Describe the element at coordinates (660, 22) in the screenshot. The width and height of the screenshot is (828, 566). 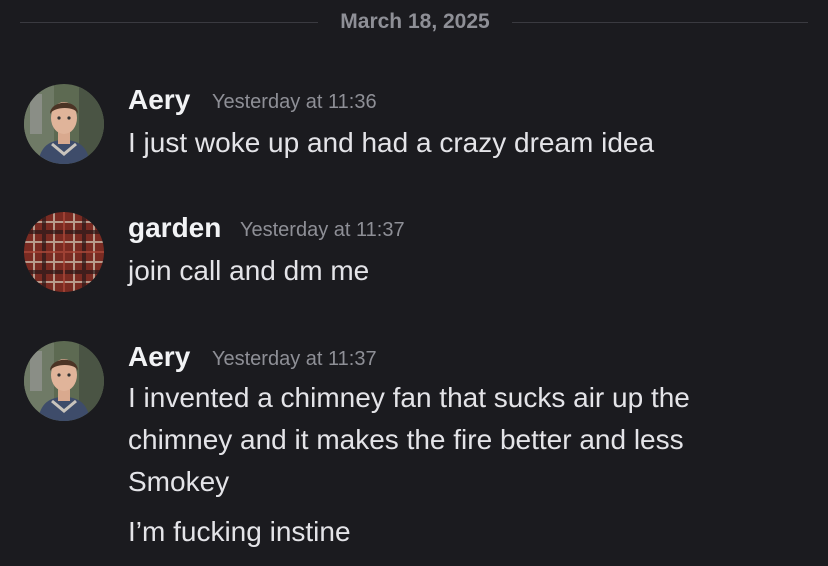
I see `divider-line-right` at that location.